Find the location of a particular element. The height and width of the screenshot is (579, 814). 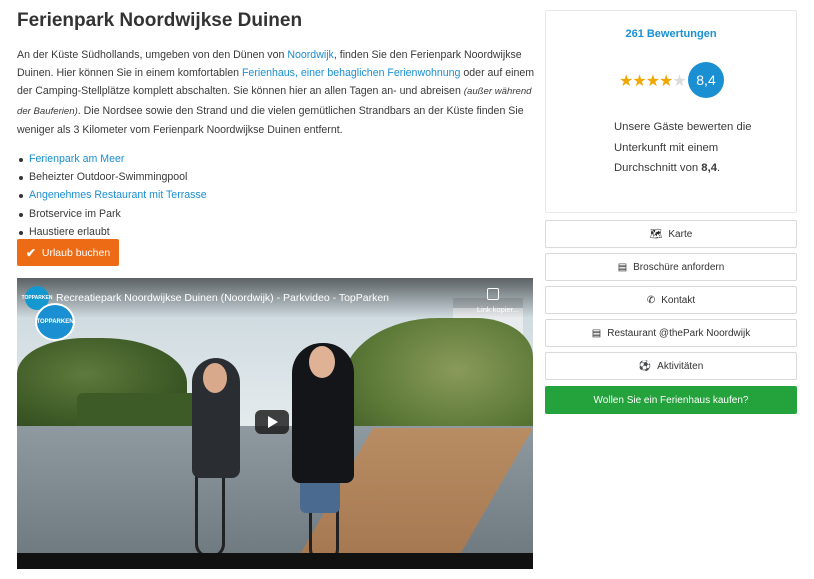

video-frame-hedge is located at coordinates (137, 410).